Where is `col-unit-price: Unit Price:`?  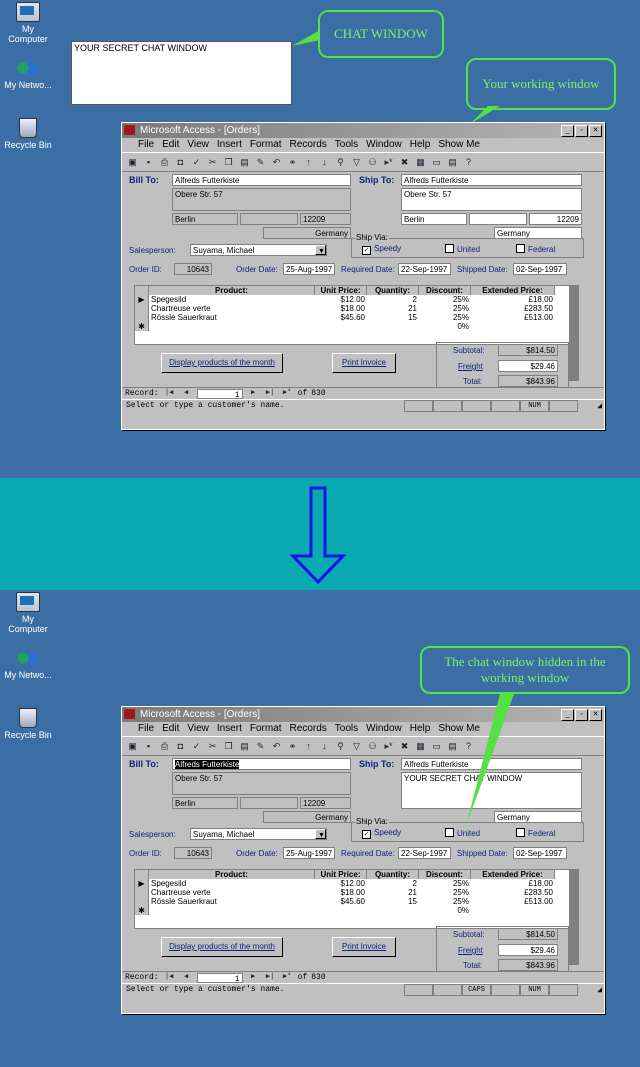 col-unit-price: Unit Price: is located at coordinates (341, 290).